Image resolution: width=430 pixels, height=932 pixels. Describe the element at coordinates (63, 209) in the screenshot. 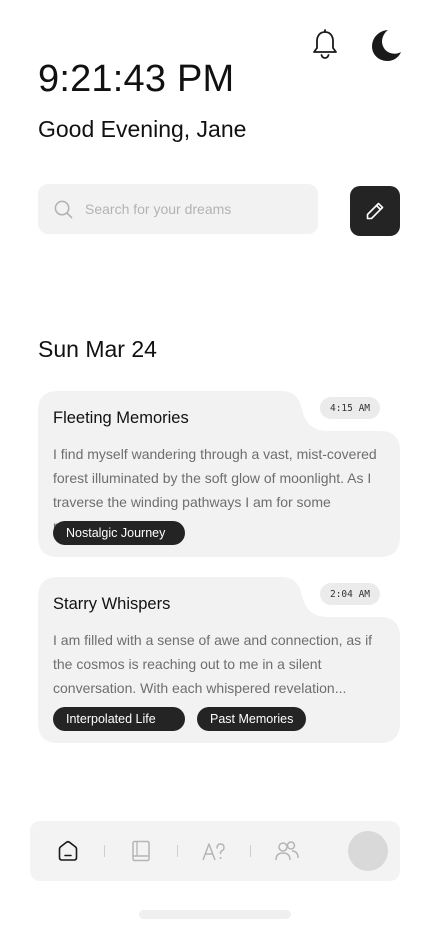

I see `search-icon` at that location.